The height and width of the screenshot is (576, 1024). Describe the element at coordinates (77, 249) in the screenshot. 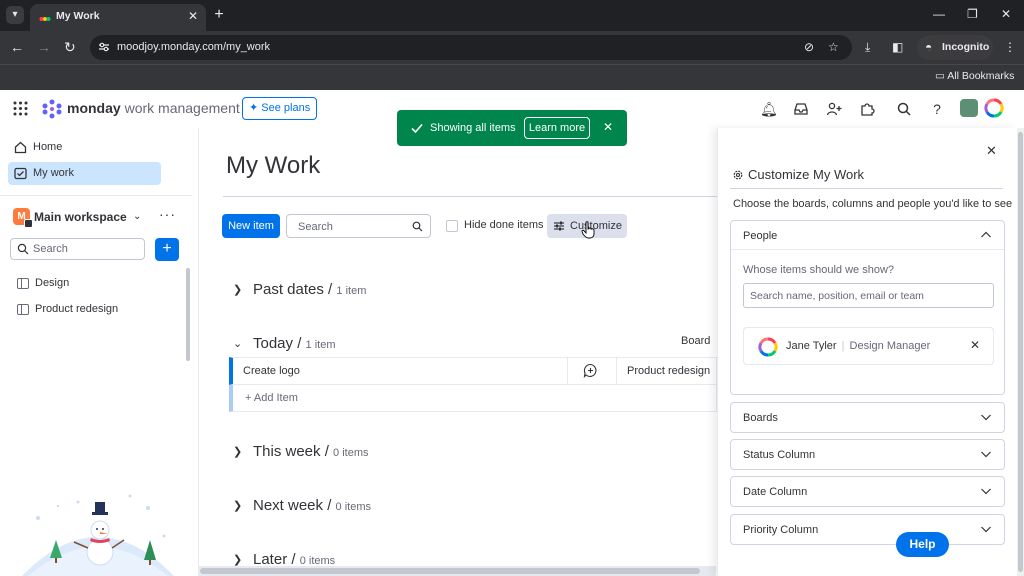

I see `sidebar-search-input: Search` at that location.